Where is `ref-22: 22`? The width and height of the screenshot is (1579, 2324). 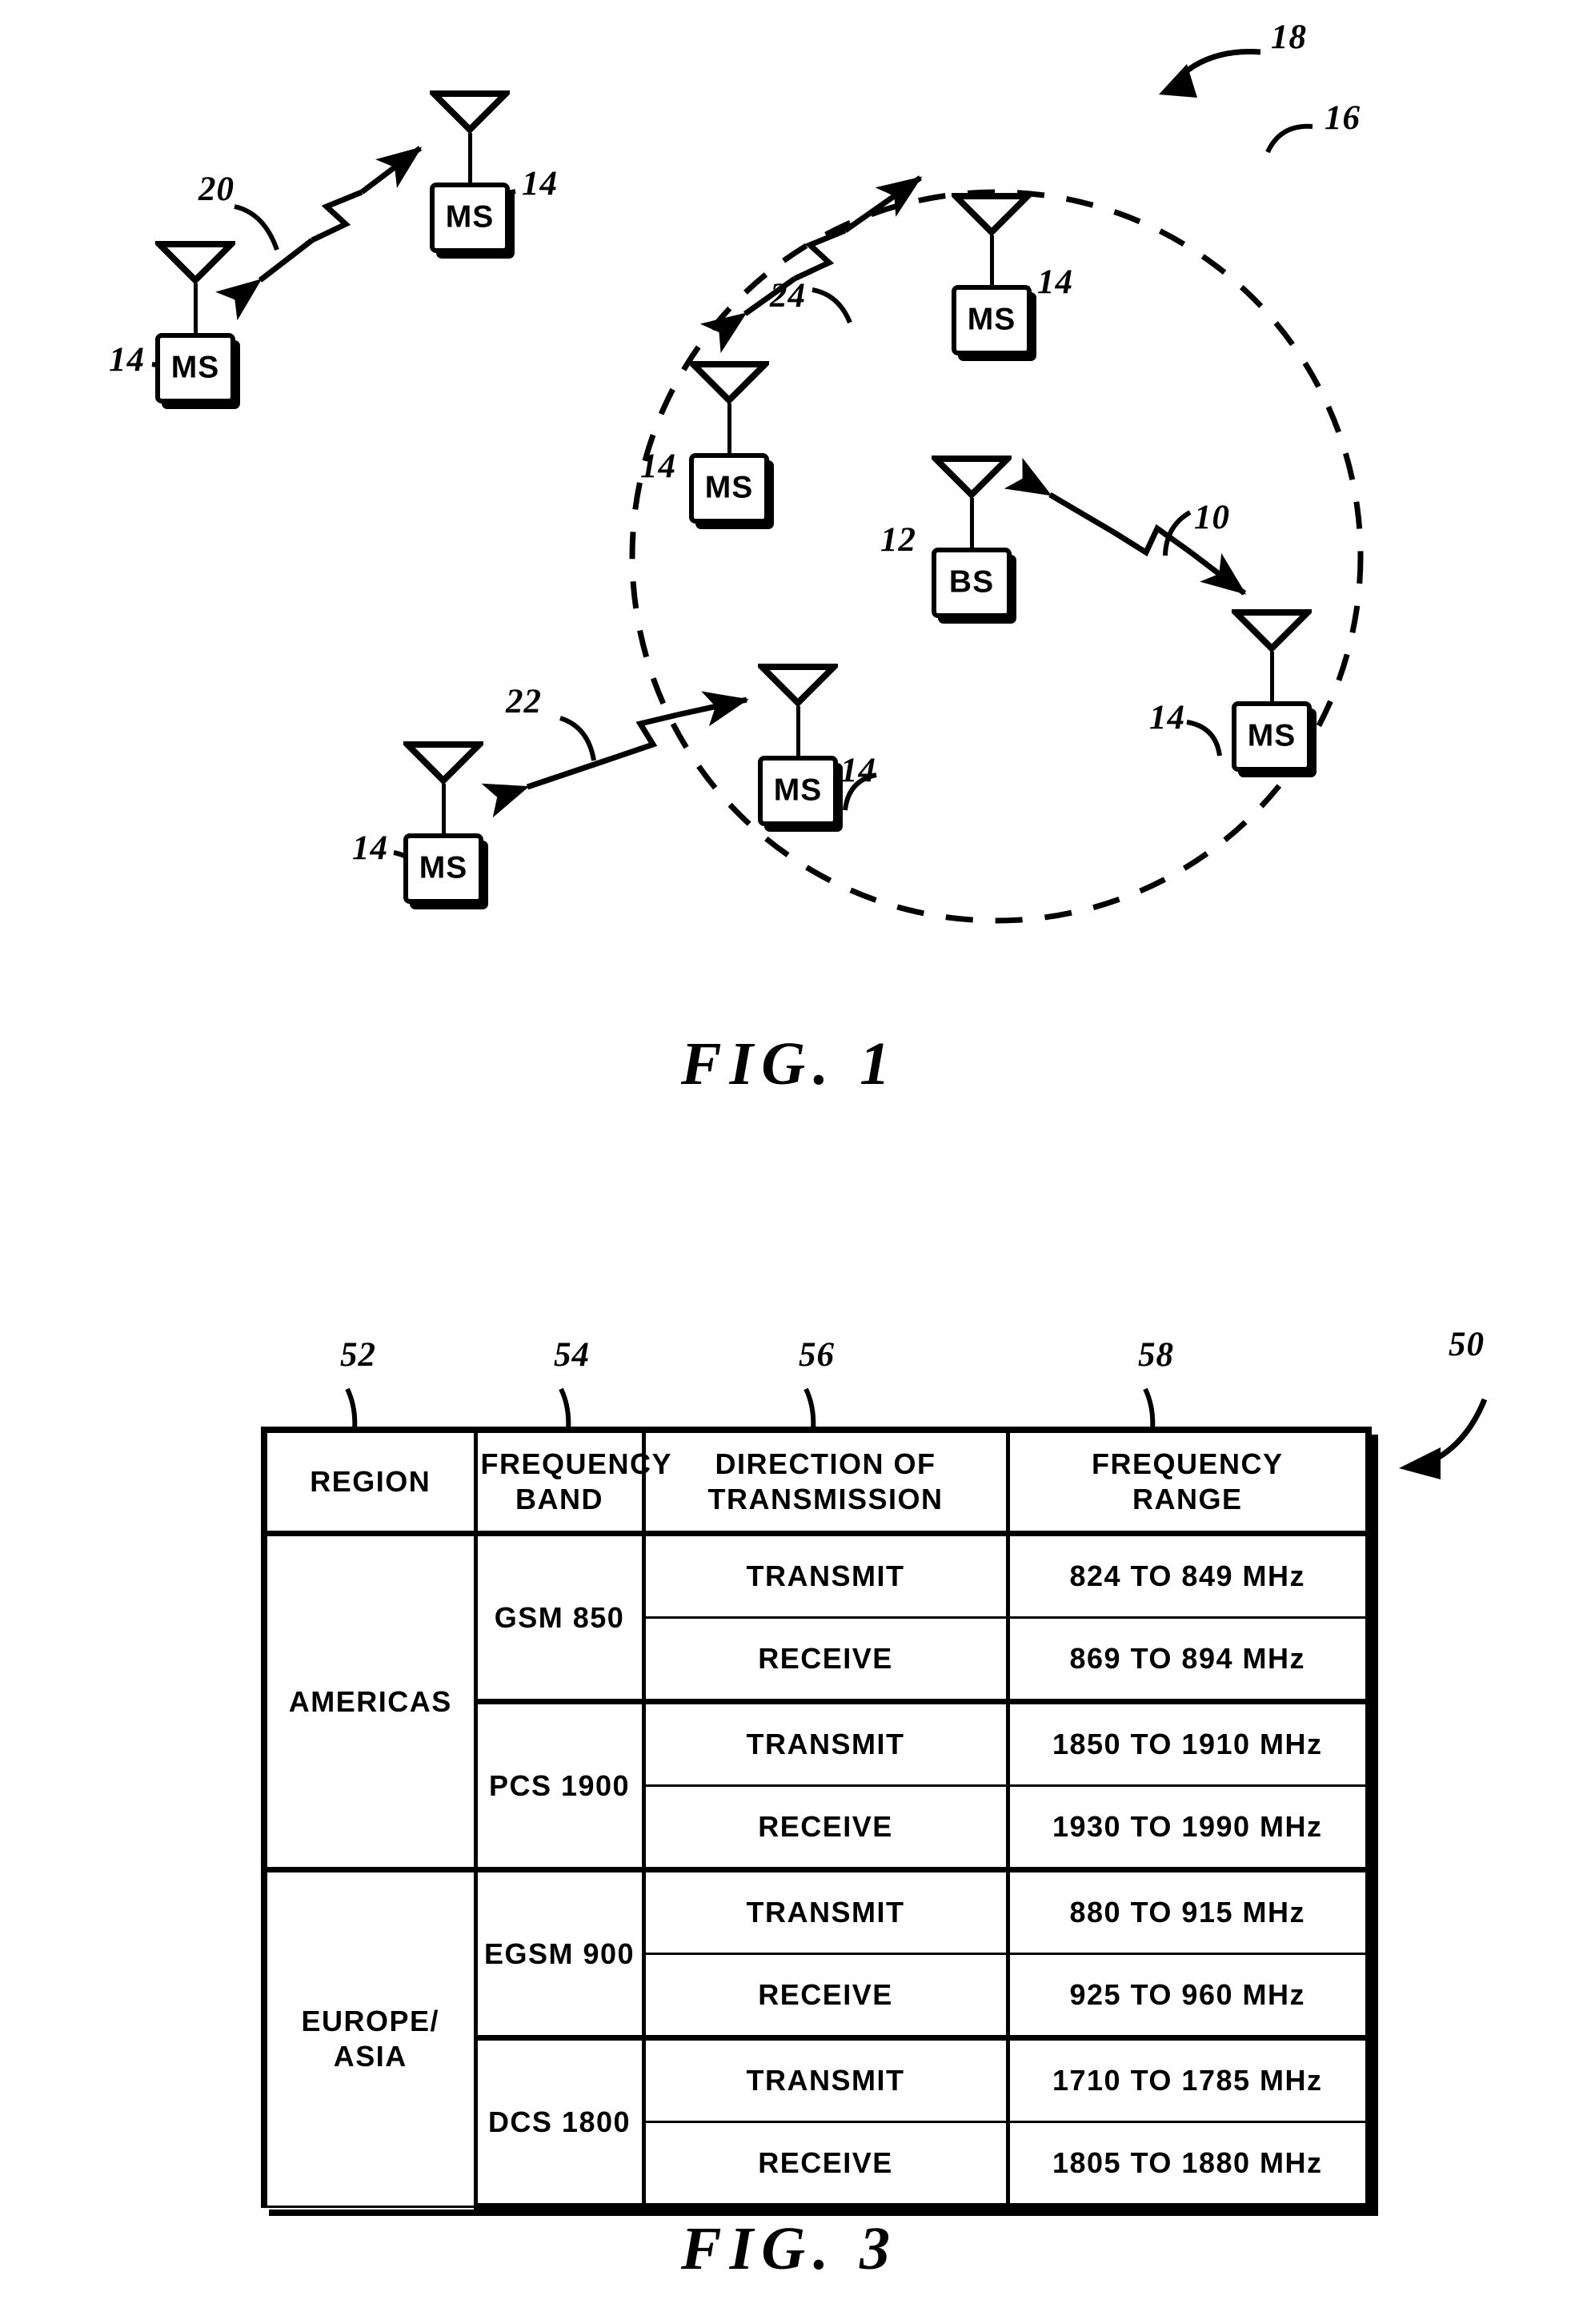 ref-22: 22 is located at coordinates (524, 701).